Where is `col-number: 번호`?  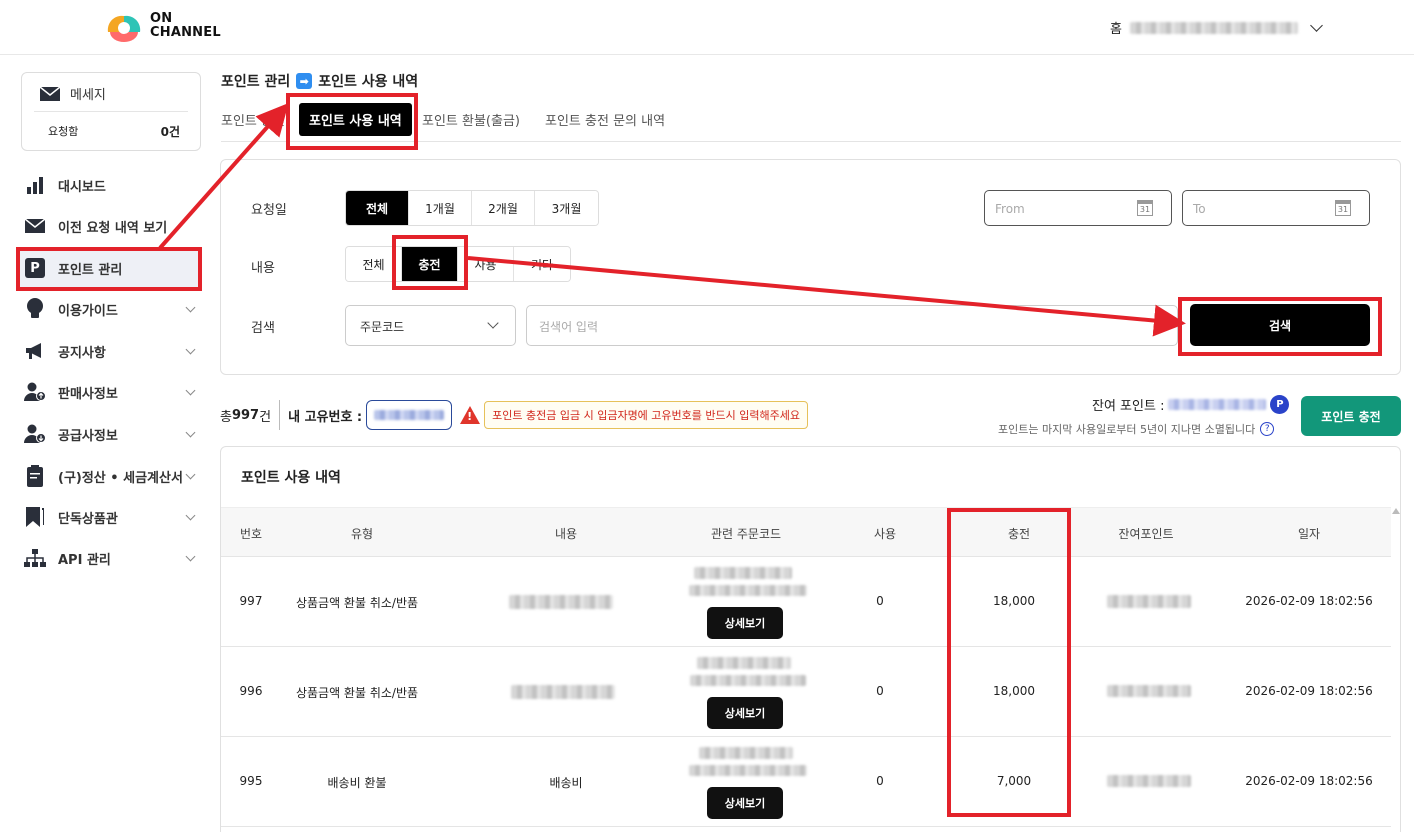
col-number: 번호 is located at coordinates (251, 534).